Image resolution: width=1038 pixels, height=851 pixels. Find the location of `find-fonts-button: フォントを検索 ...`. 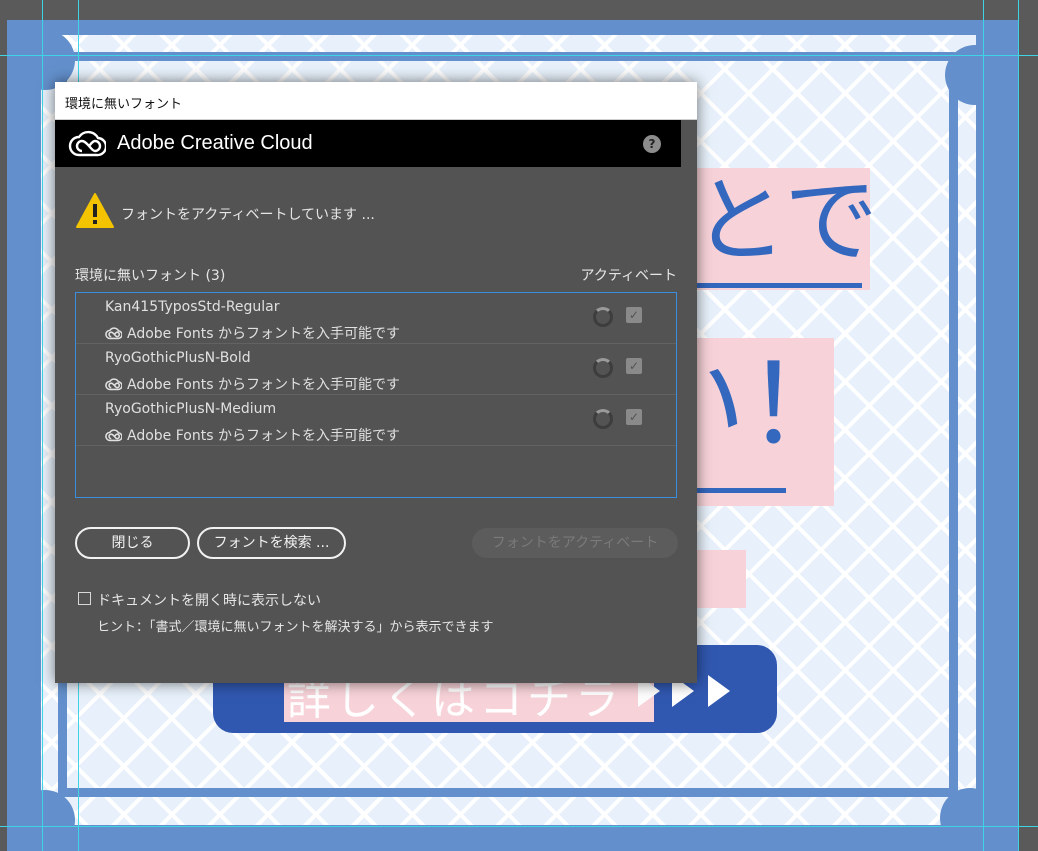

find-fonts-button: フォントを検索 ... is located at coordinates (271, 543).